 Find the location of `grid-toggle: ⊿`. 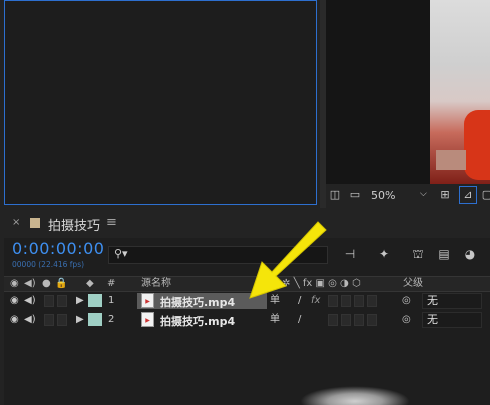

grid-toggle: ⊿ is located at coordinates (468, 195).